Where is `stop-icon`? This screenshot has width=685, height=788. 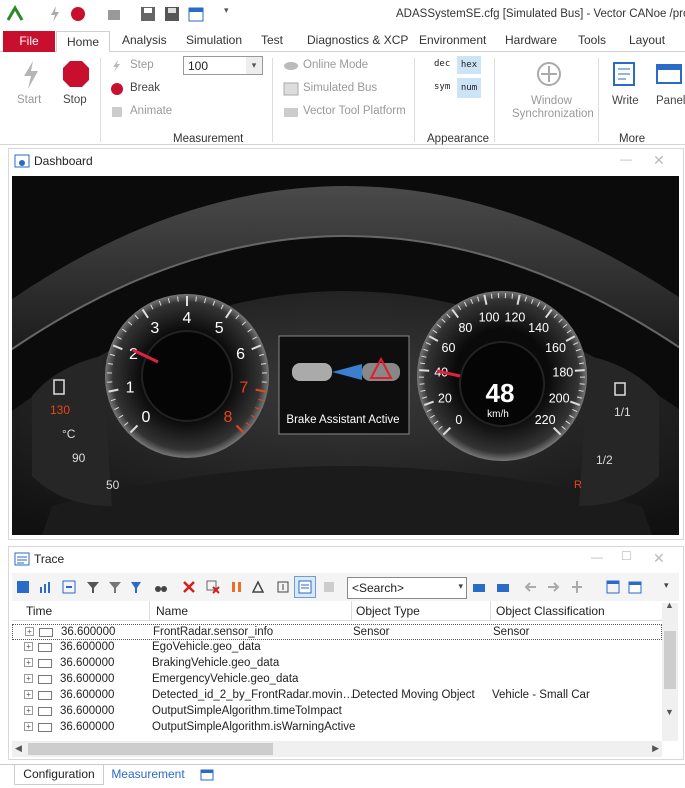 stop-icon is located at coordinates (76, 74).